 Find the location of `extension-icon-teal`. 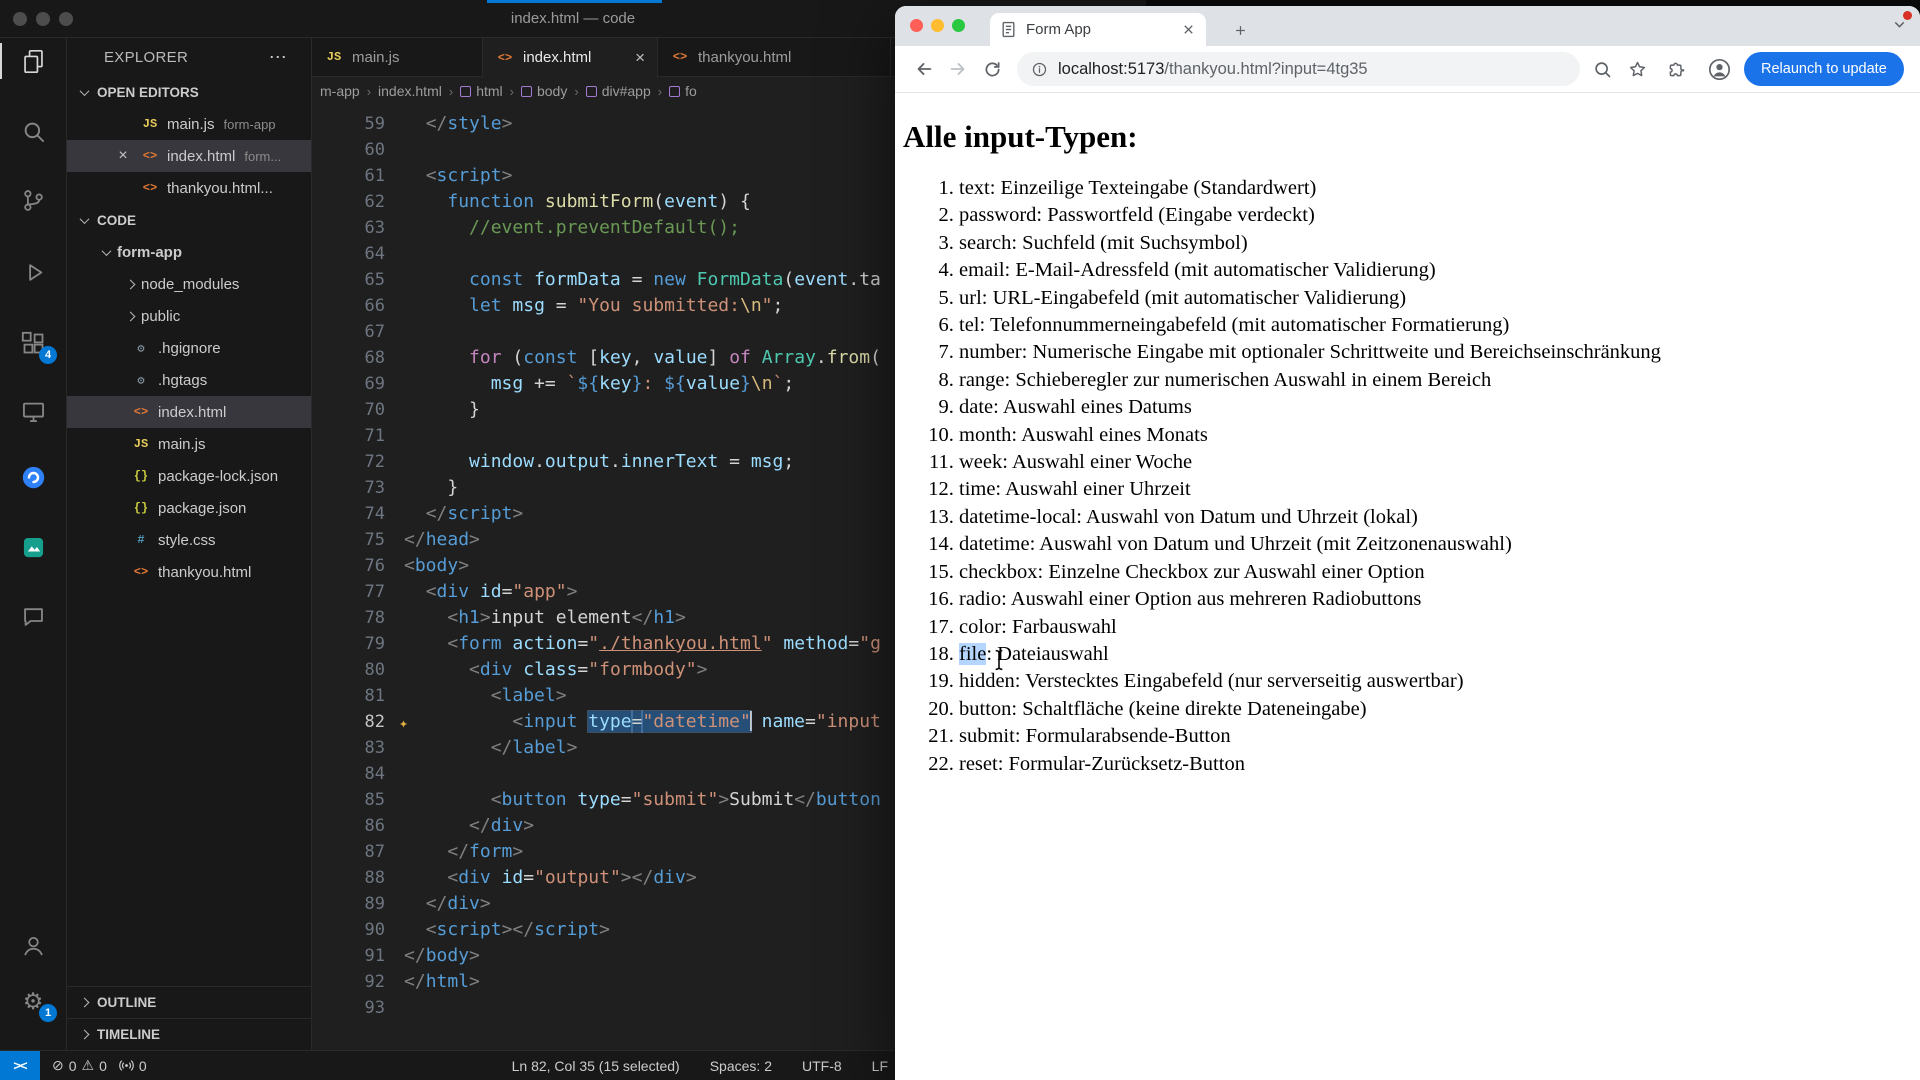

extension-icon-teal is located at coordinates (33, 547).